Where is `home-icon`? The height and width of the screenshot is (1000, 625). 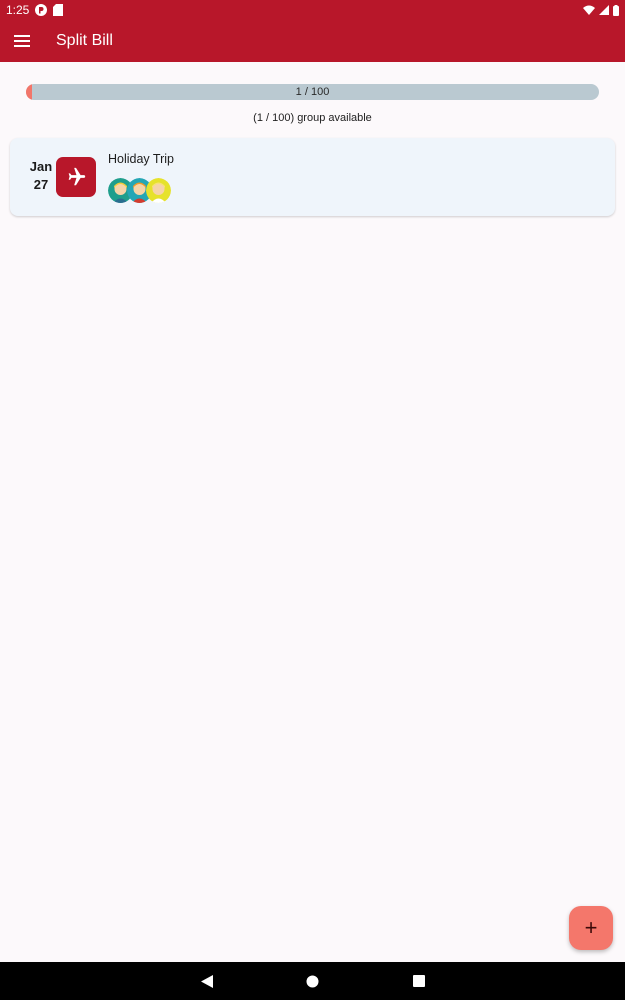
home-icon is located at coordinates (313, 981).